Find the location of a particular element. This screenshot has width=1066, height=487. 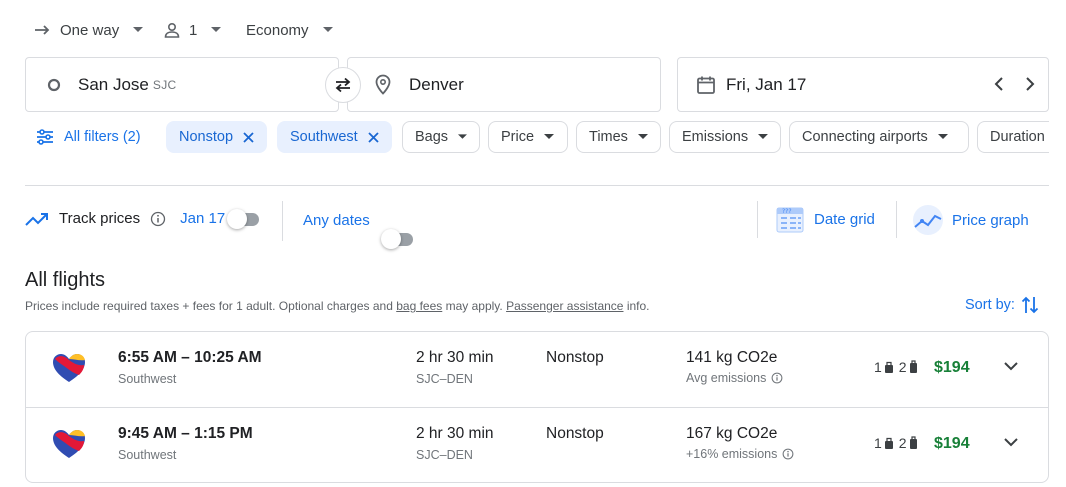

toggle-knob is located at coordinates (237, 219).